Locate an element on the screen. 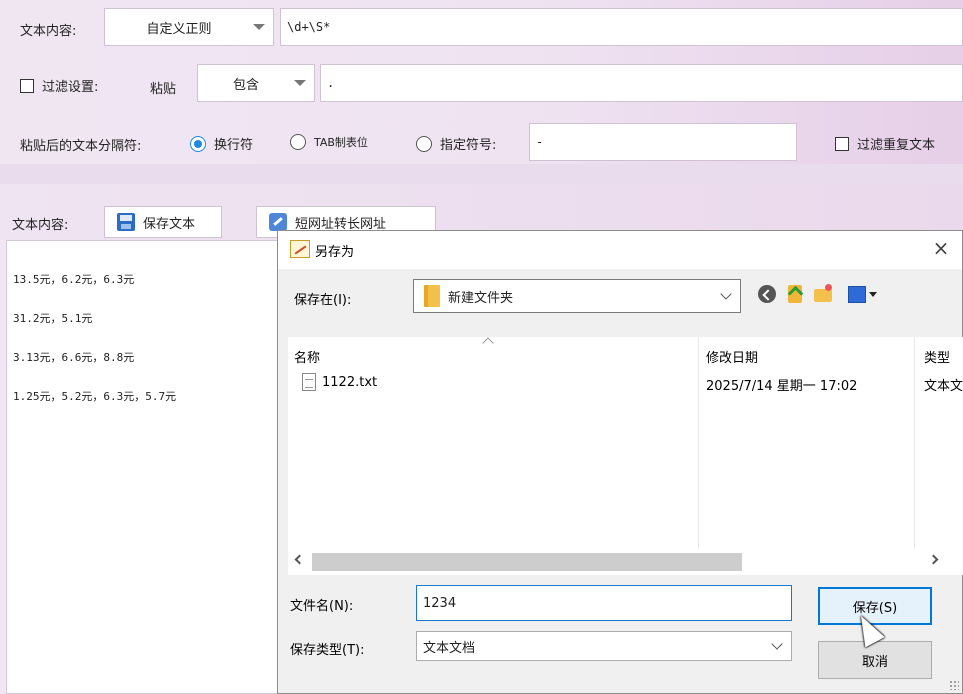  horizontal-scrollbar is located at coordinates (625, 562).